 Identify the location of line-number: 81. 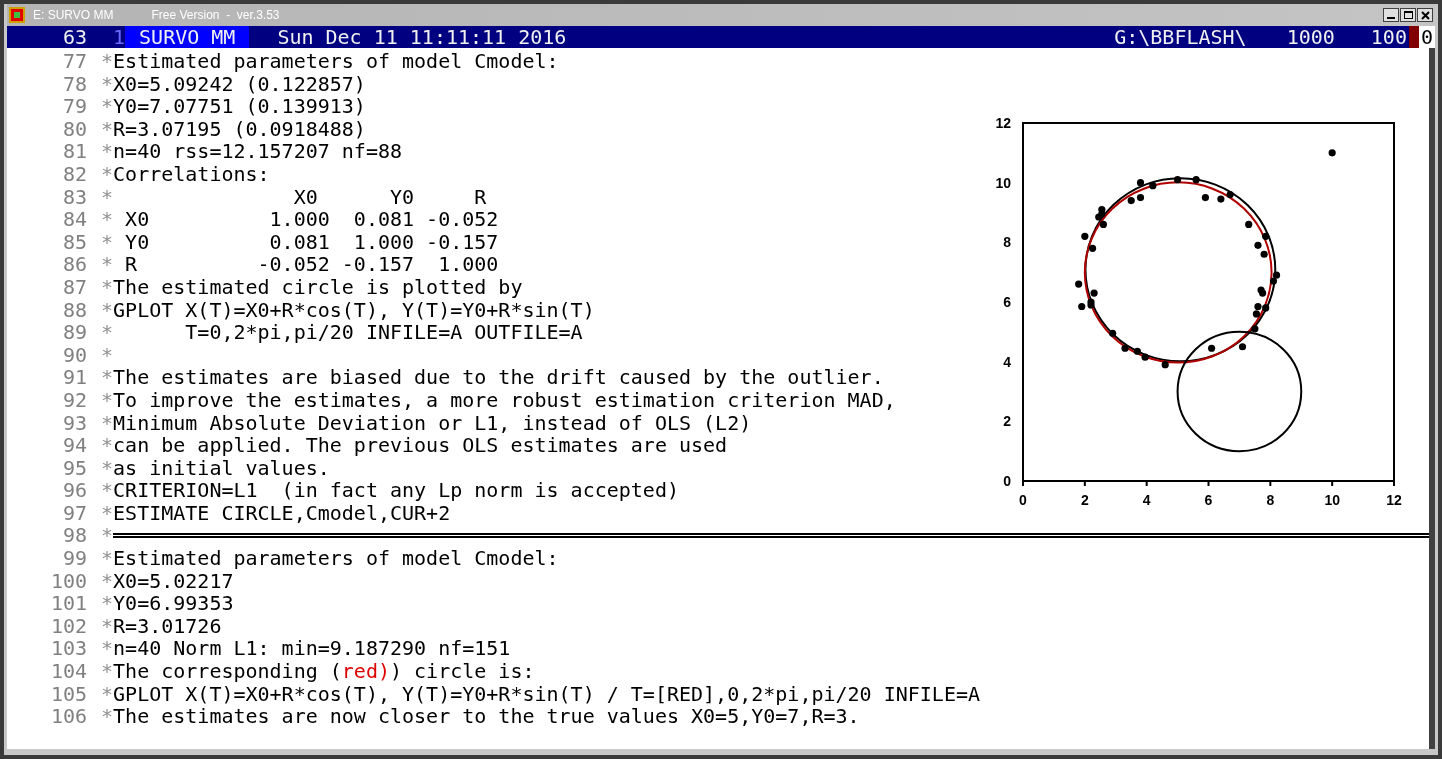
(74, 151).